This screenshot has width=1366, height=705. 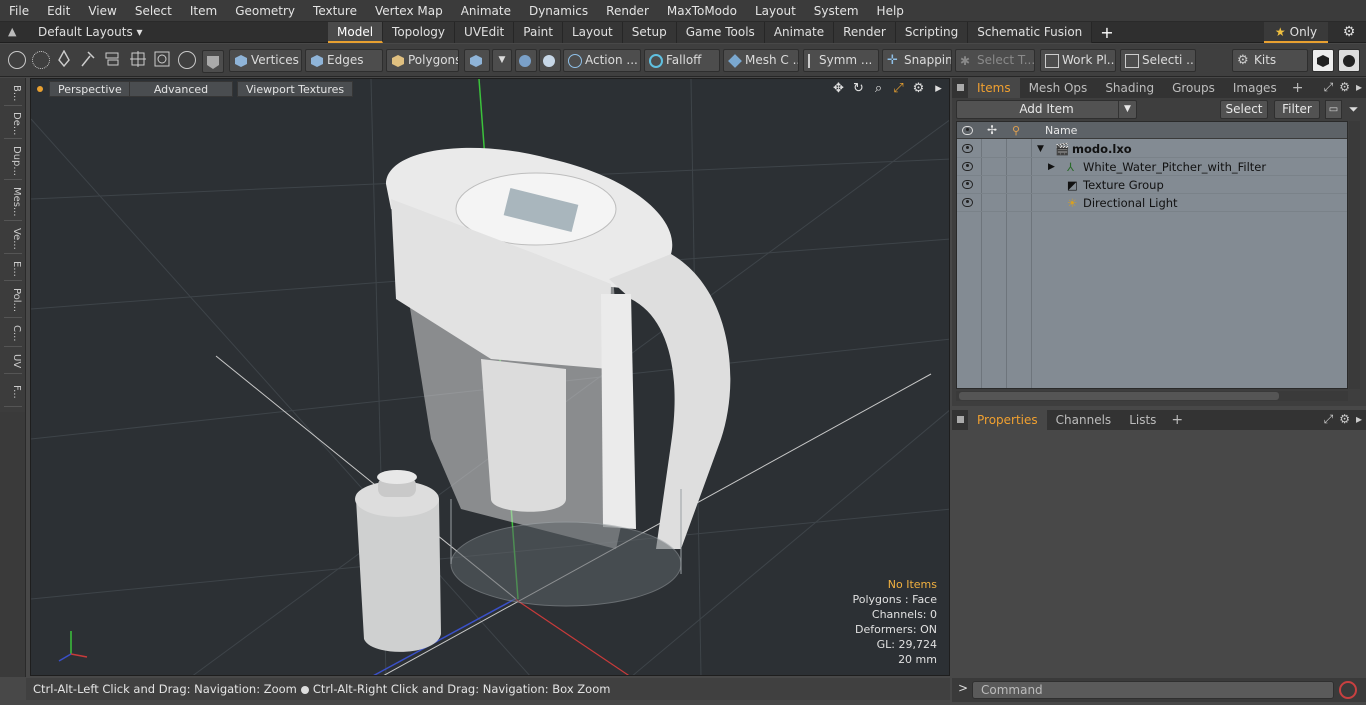 What do you see at coordinates (1119, 396) in the screenshot?
I see `scrollbar-thumb` at bounding box center [1119, 396].